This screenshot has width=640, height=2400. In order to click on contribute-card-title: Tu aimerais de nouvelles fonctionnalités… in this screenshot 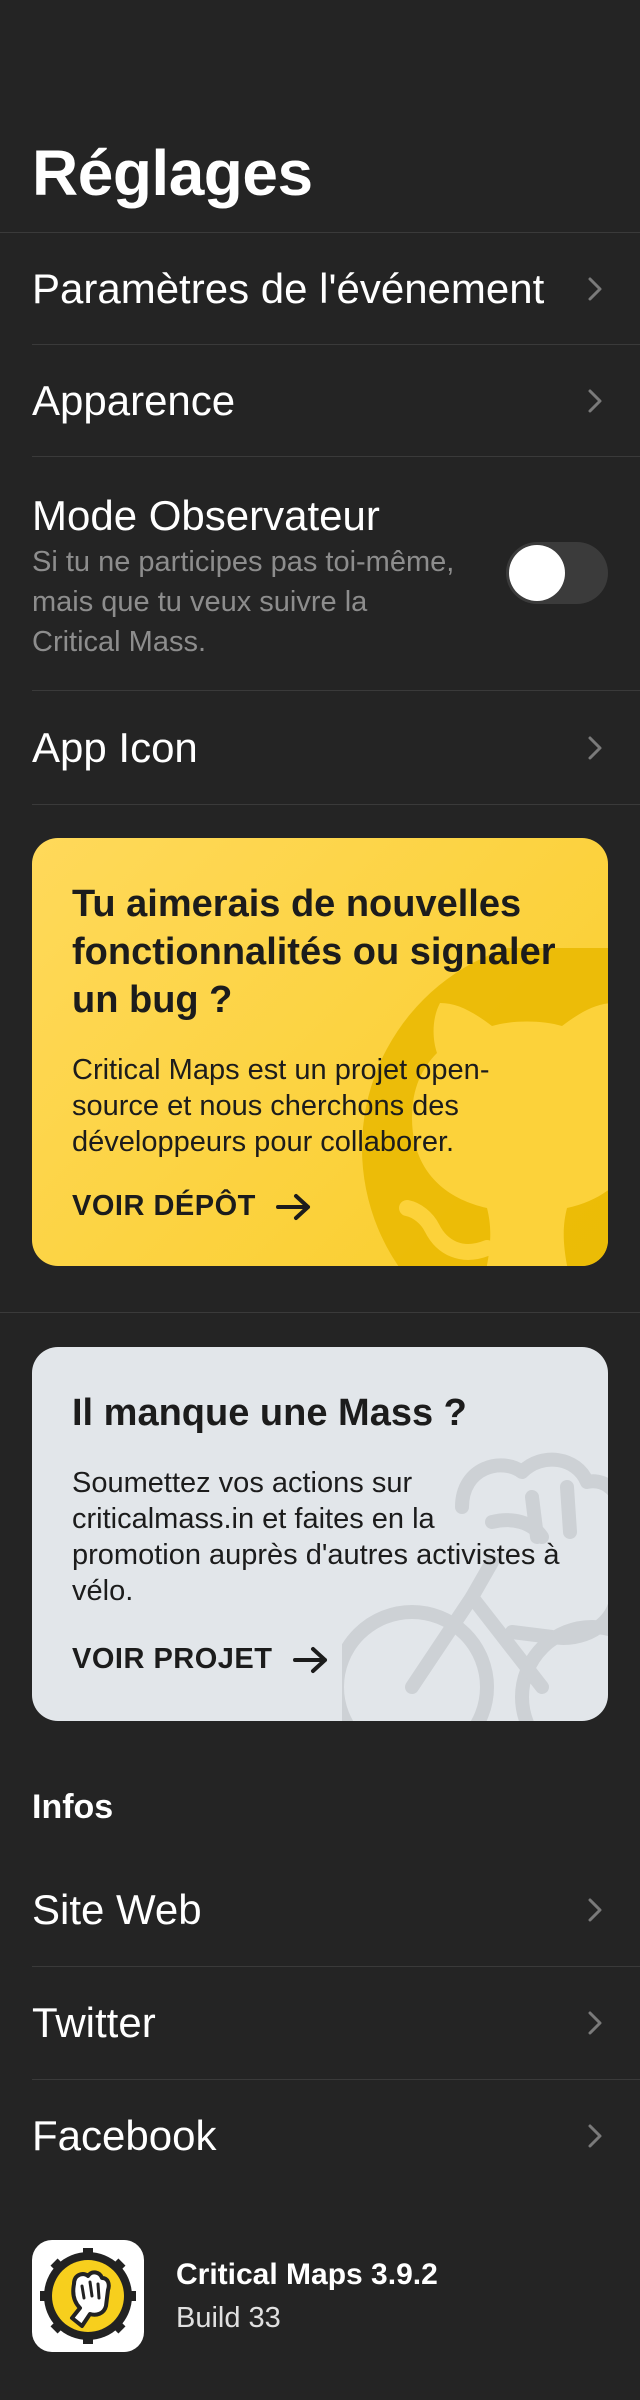, I will do `click(314, 952)`.